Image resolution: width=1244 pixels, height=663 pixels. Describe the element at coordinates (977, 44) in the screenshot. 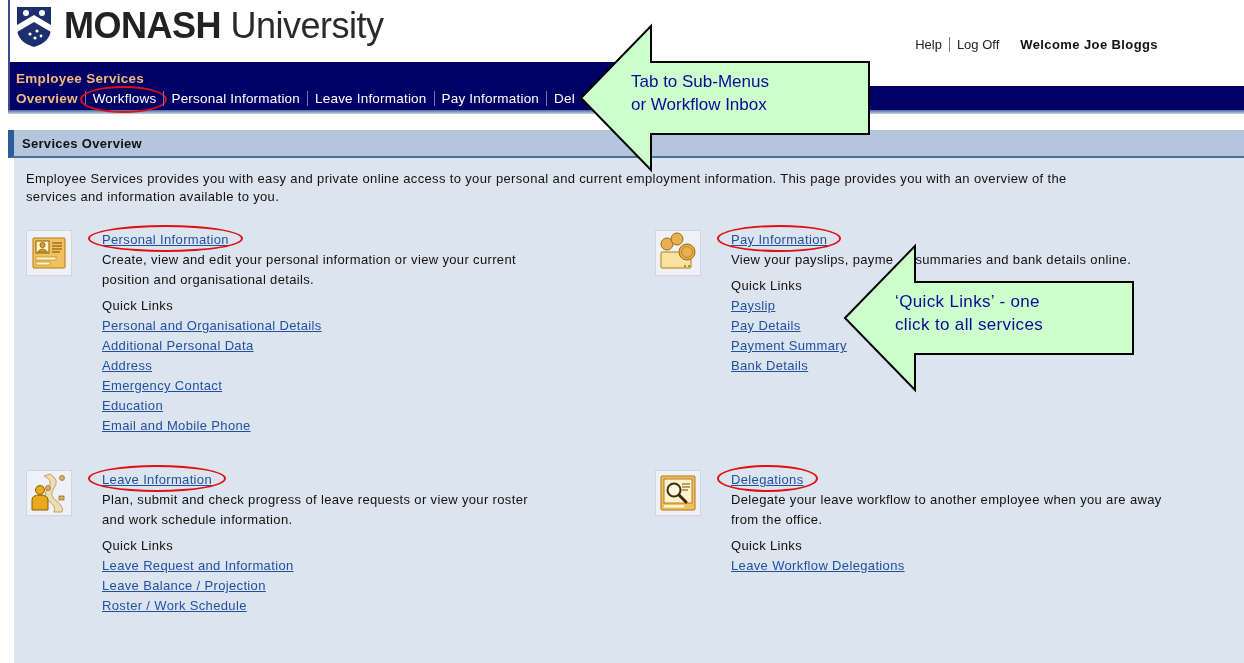

I see `header-link: Log Off` at that location.